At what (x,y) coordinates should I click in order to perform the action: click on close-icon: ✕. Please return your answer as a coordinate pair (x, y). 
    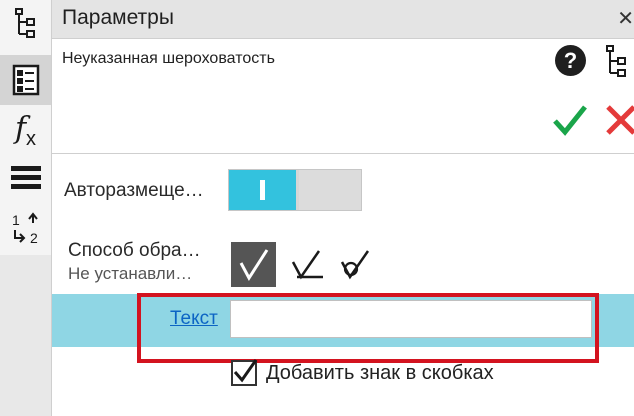
    Looking at the image, I should click on (625, 18).